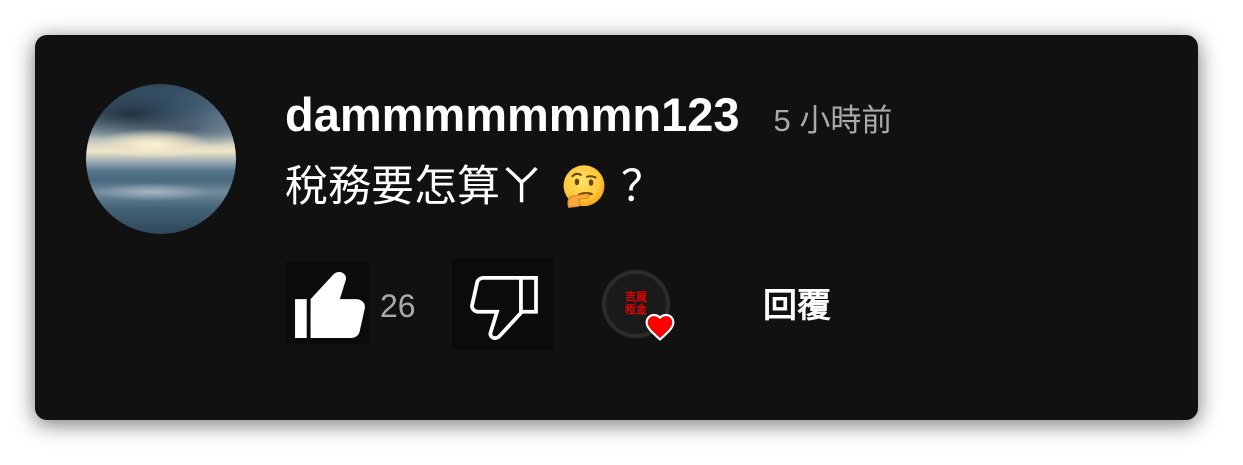 The image size is (1243, 465). I want to click on comment-header: dammmmmmmn123 5 小時前, so click(588, 115).